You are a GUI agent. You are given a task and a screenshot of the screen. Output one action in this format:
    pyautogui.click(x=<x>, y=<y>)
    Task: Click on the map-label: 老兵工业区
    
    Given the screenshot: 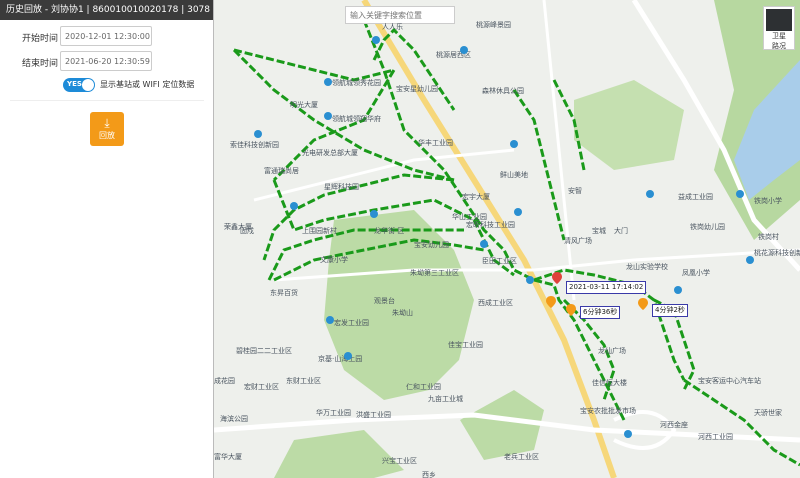 What is the action you would take?
    pyautogui.click(x=521, y=457)
    